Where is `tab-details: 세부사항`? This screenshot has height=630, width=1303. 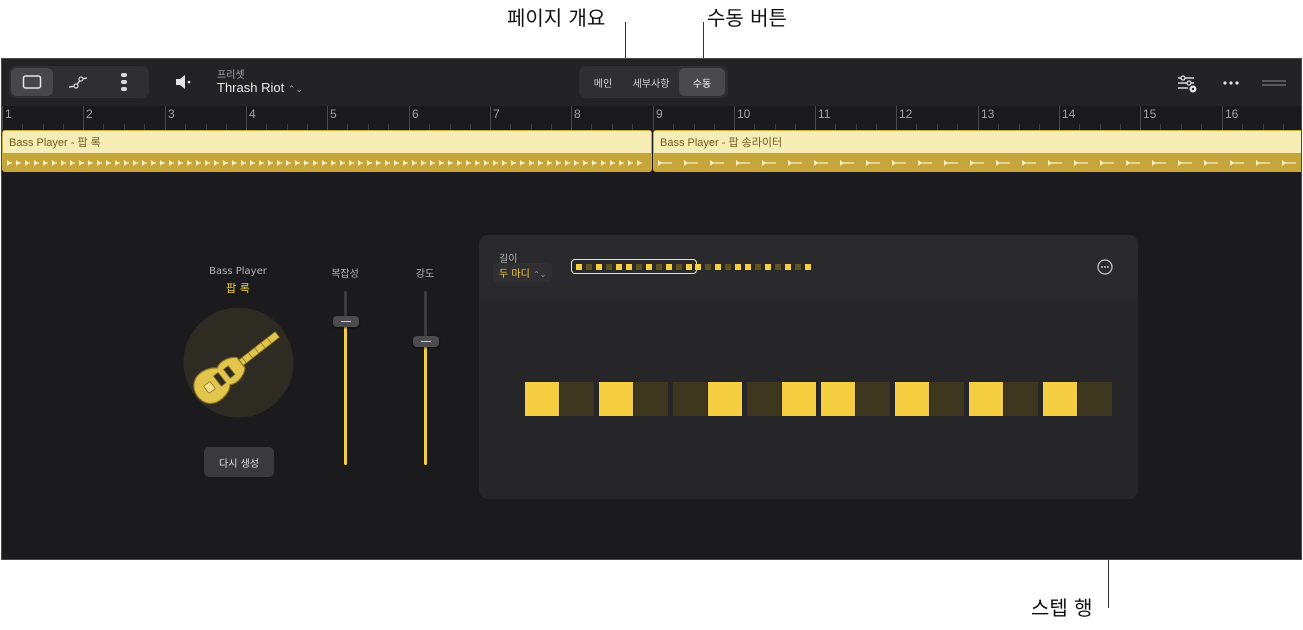 tab-details: 세부사항 is located at coordinates (651, 82).